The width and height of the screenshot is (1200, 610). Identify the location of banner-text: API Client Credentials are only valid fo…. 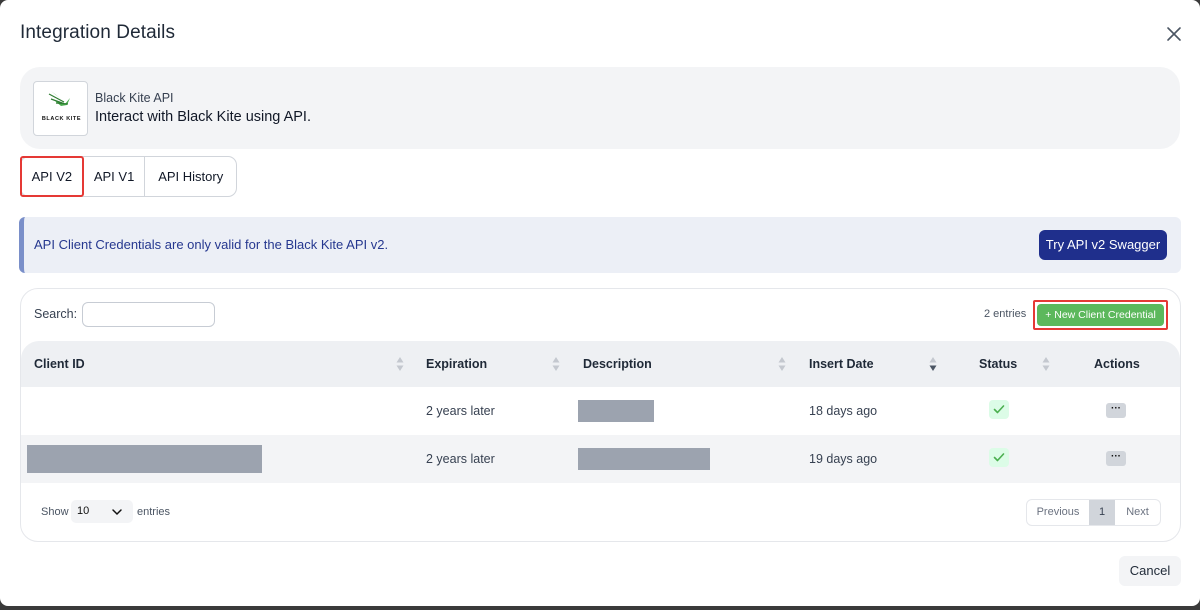
(211, 244).